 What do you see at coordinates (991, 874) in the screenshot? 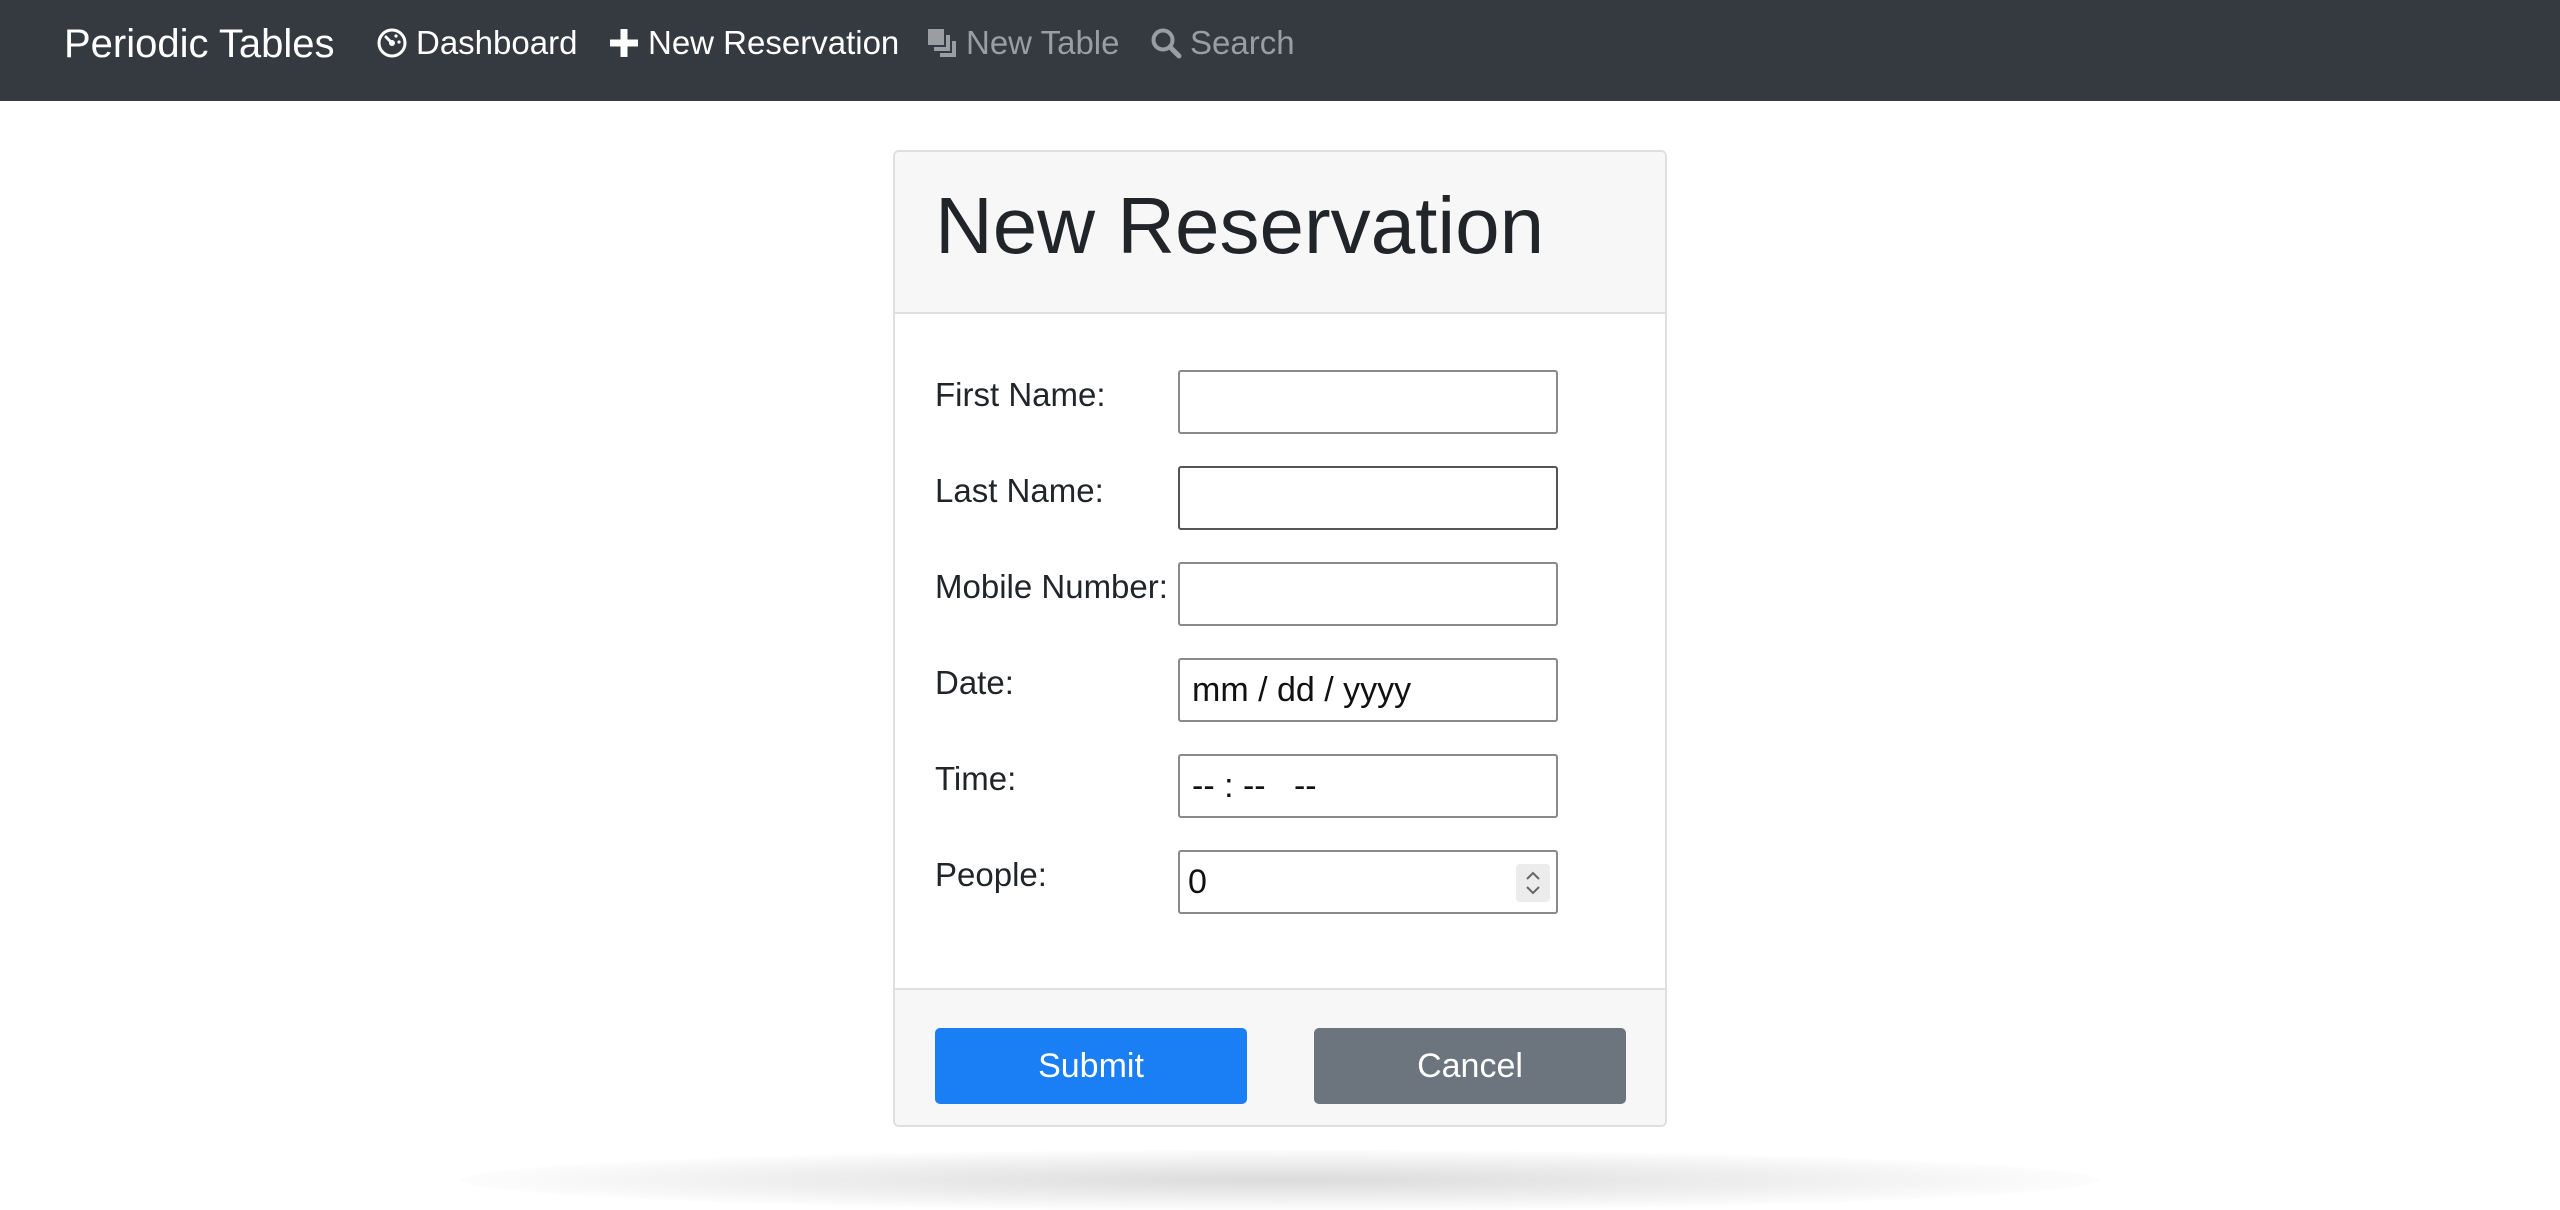
I see `people-label: People:` at bounding box center [991, 874].